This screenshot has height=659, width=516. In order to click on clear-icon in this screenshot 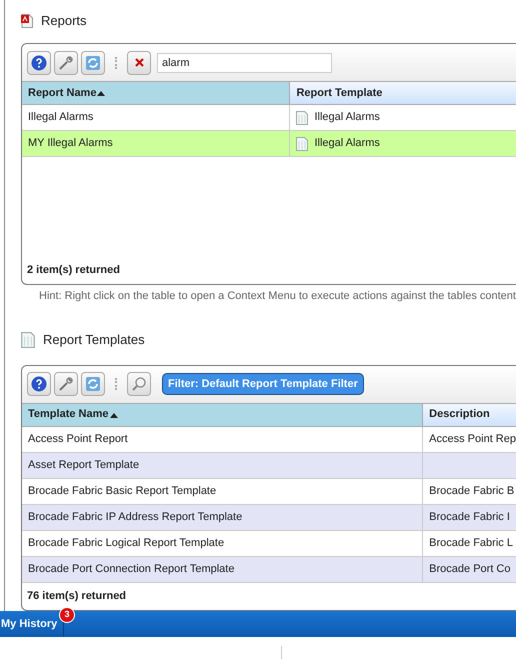, I will do `click(139, 62)`.